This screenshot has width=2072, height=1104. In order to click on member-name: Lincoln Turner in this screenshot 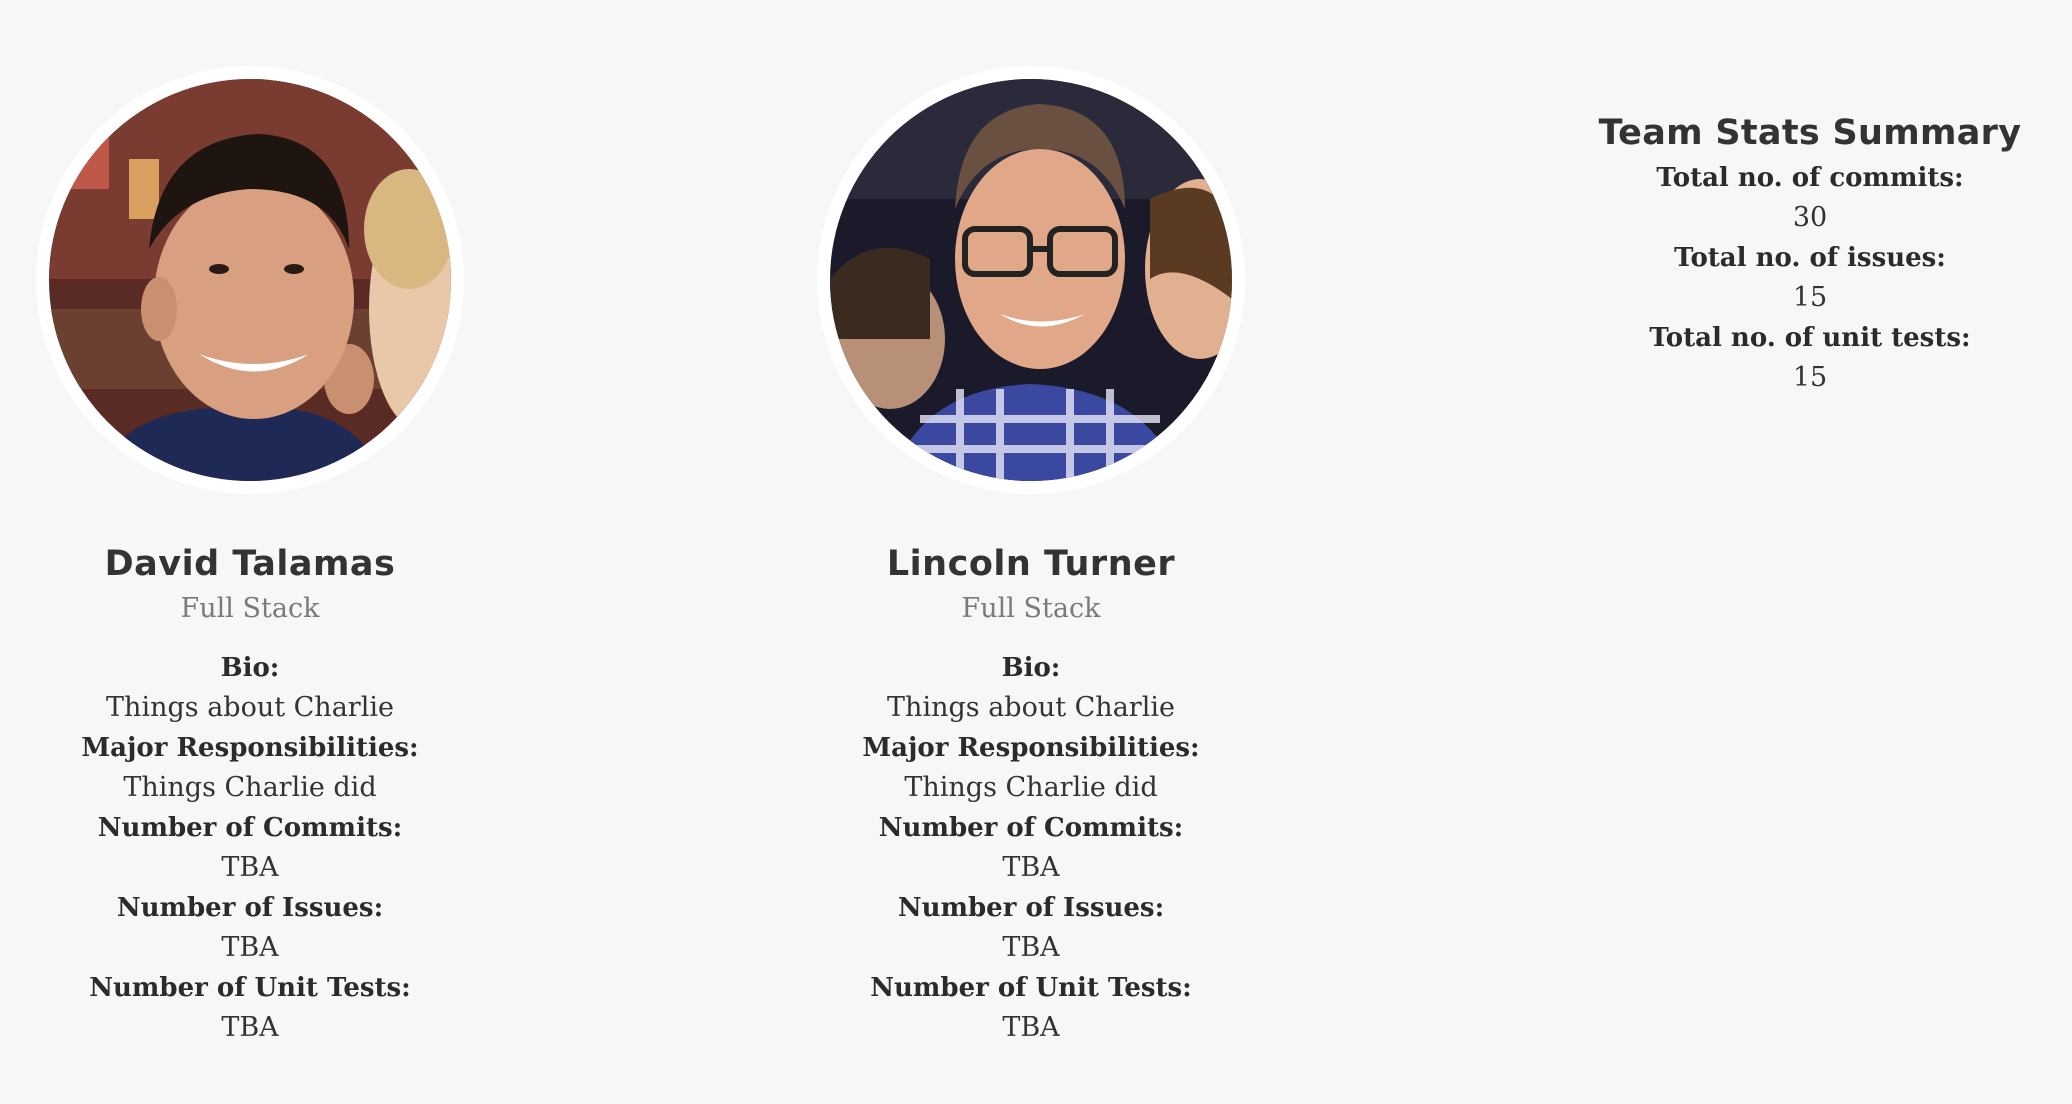, I will do `click(1031, 564)`.